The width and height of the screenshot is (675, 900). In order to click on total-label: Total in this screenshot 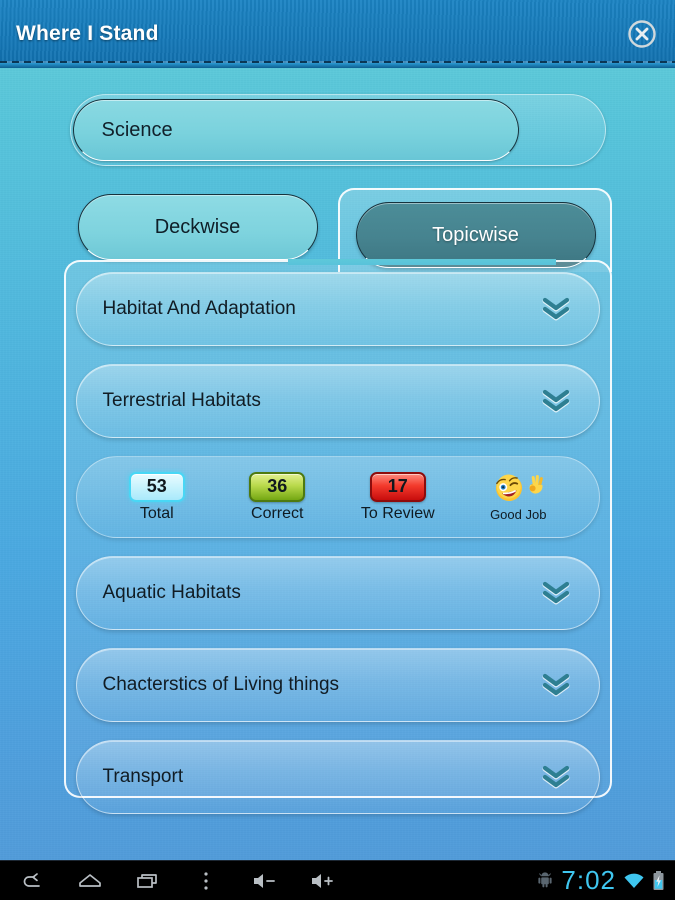, I will do `click(156, 513)`.